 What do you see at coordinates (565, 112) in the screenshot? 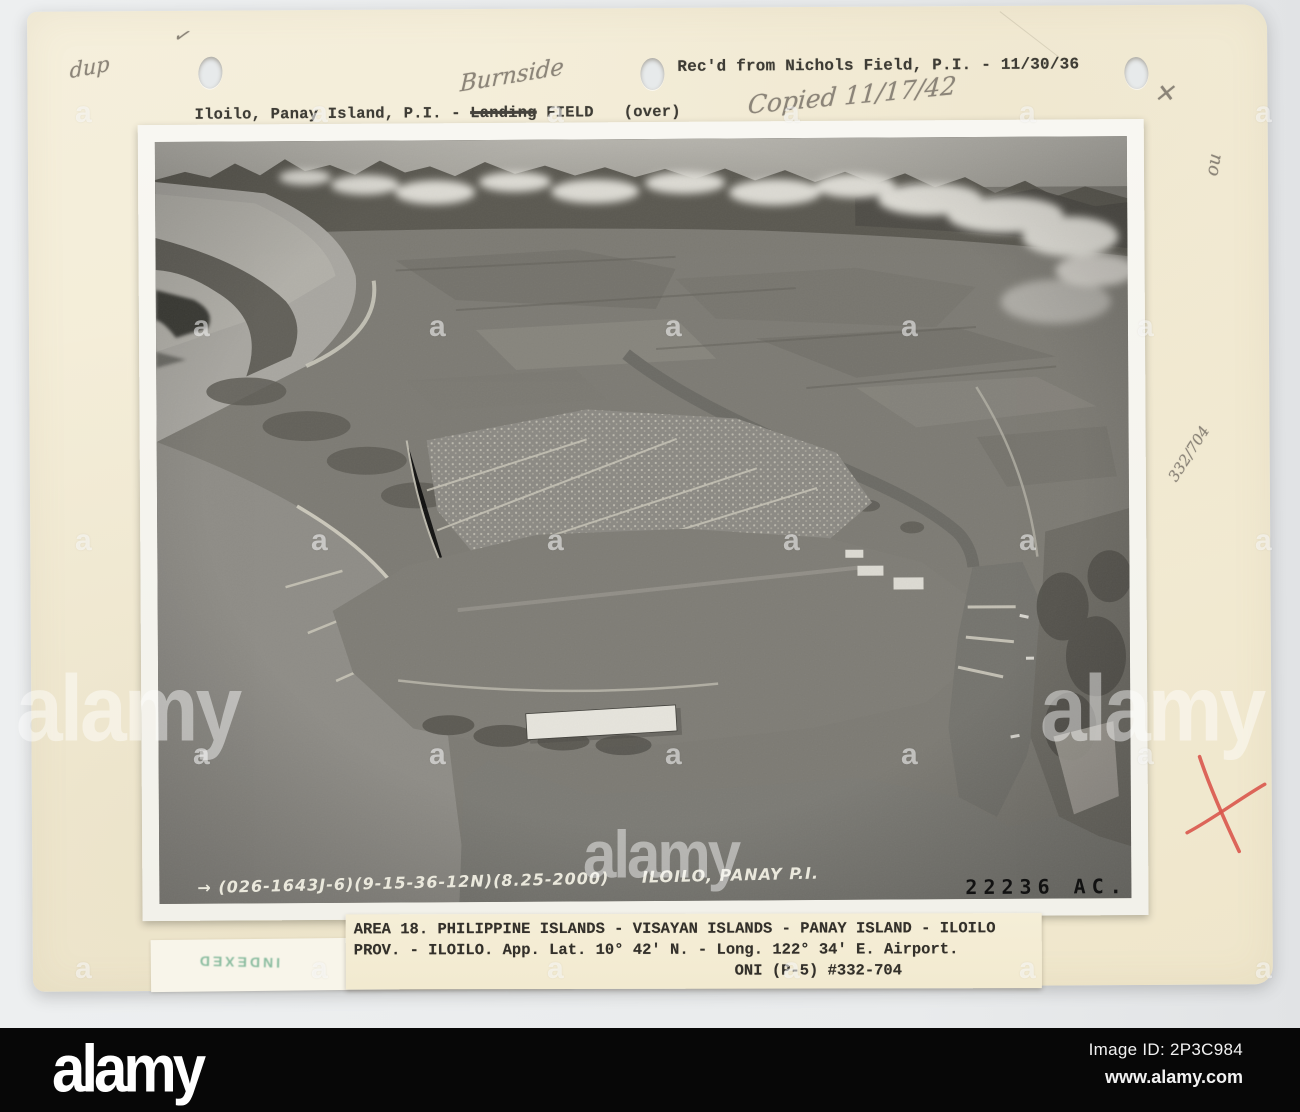
I see `title-suffix: FIELD` at bounding box center [565, 112].